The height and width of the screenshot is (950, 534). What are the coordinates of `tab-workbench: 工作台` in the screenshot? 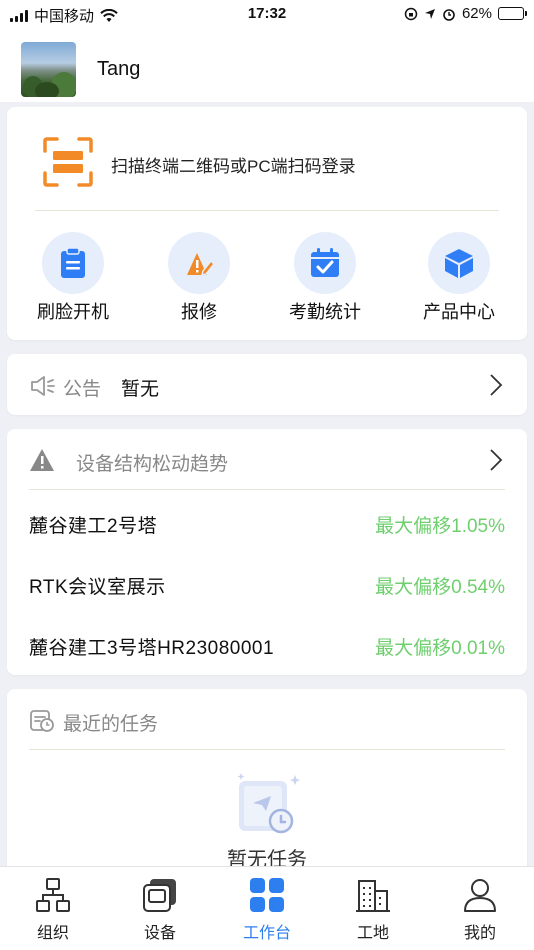 It's located at (267, 910).